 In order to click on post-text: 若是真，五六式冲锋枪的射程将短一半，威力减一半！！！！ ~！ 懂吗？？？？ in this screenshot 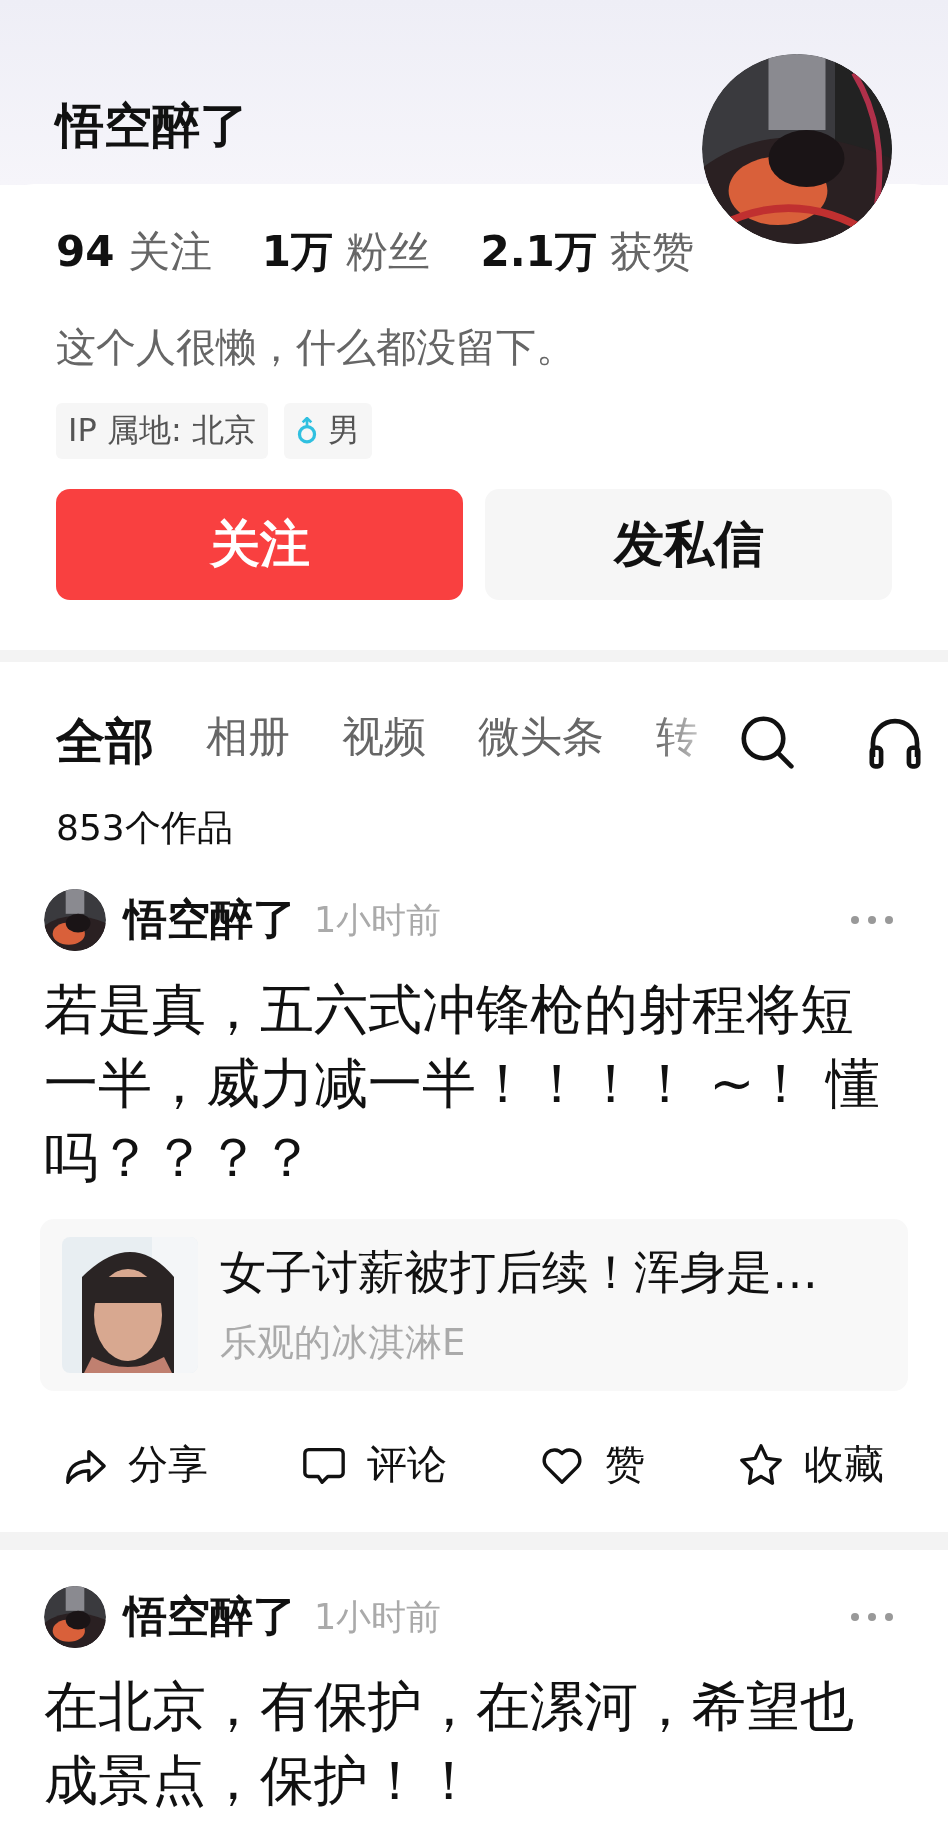, I will do `click(462, 1084)`.